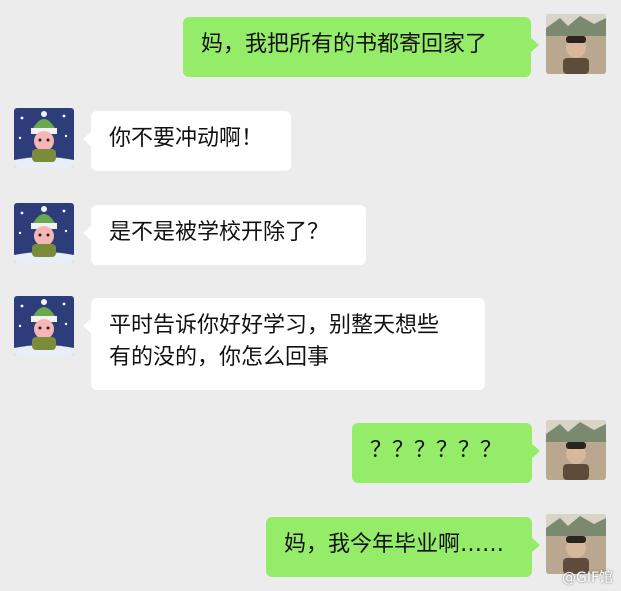  I want to click on message-text: 妈，我把所有的书都寄回家了, so click(344, 44).